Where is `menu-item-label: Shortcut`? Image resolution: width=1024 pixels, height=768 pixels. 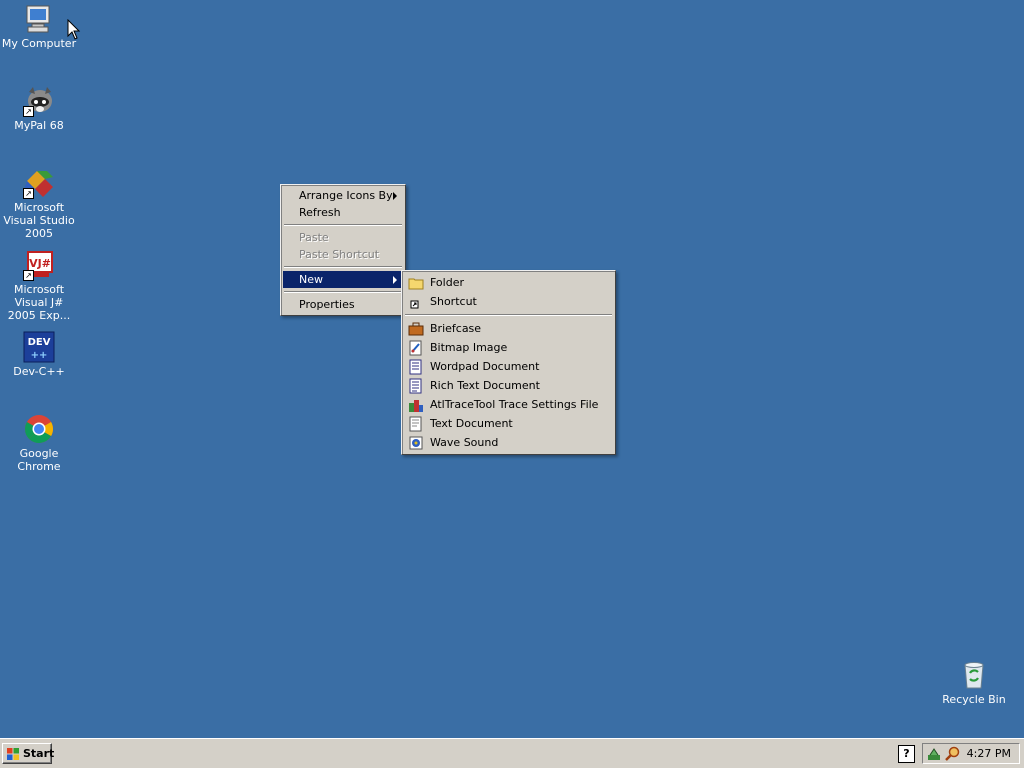 menu-item-label: Shortcut is located at coordinates (453, 301).